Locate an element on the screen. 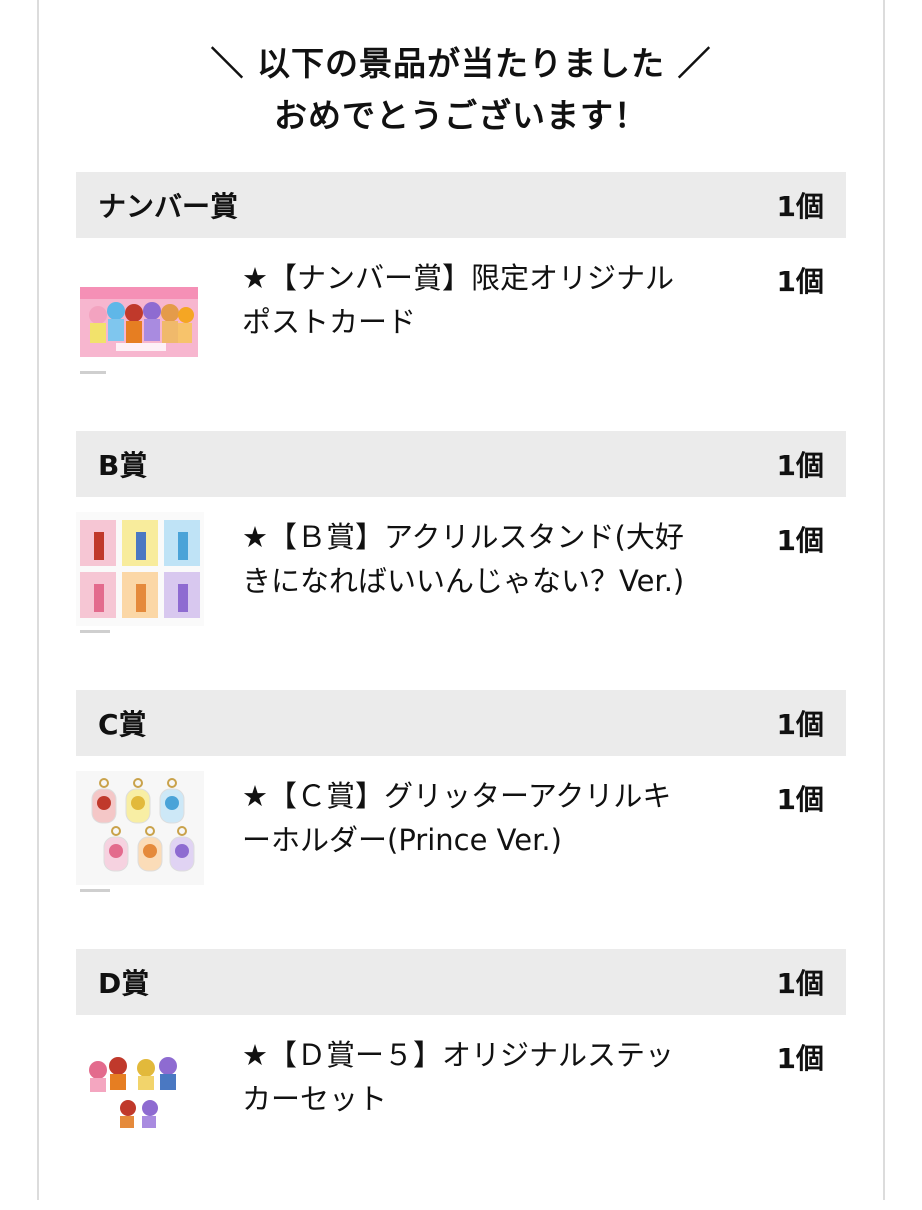 The height and width of the screenshot is (1210, 922). prize-item-title-line: カーセット is located at coordinates (315, 1099).